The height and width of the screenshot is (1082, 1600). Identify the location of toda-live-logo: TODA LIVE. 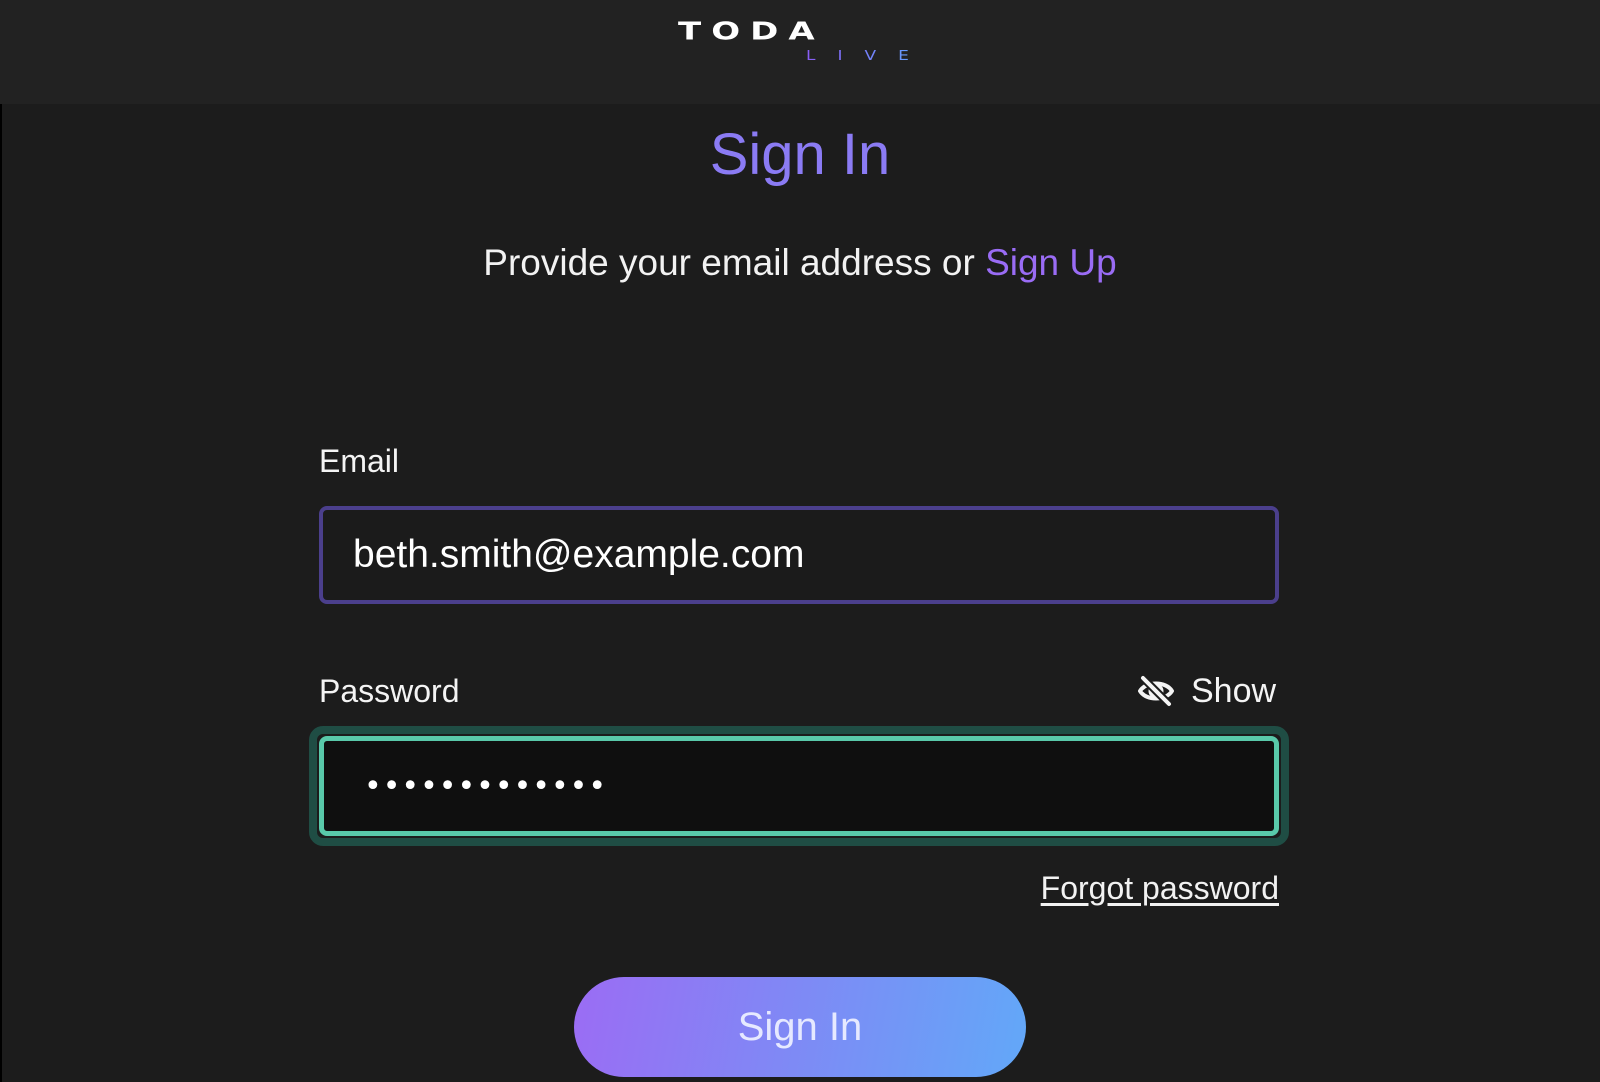
(800, 46).